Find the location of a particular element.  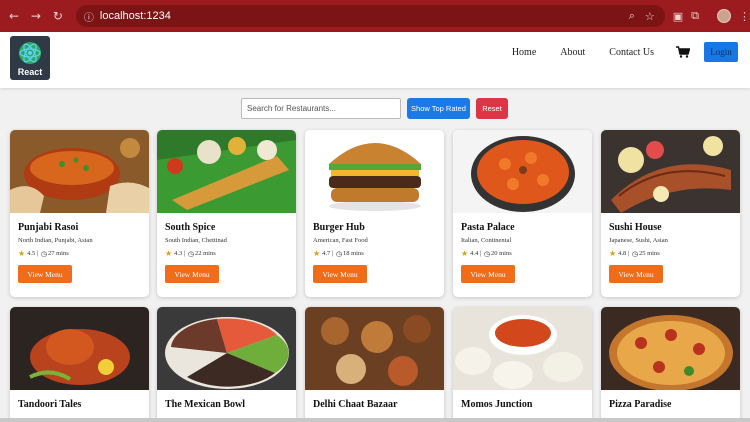

nav-contact: Contact Us is located at coordinates (631, 52).